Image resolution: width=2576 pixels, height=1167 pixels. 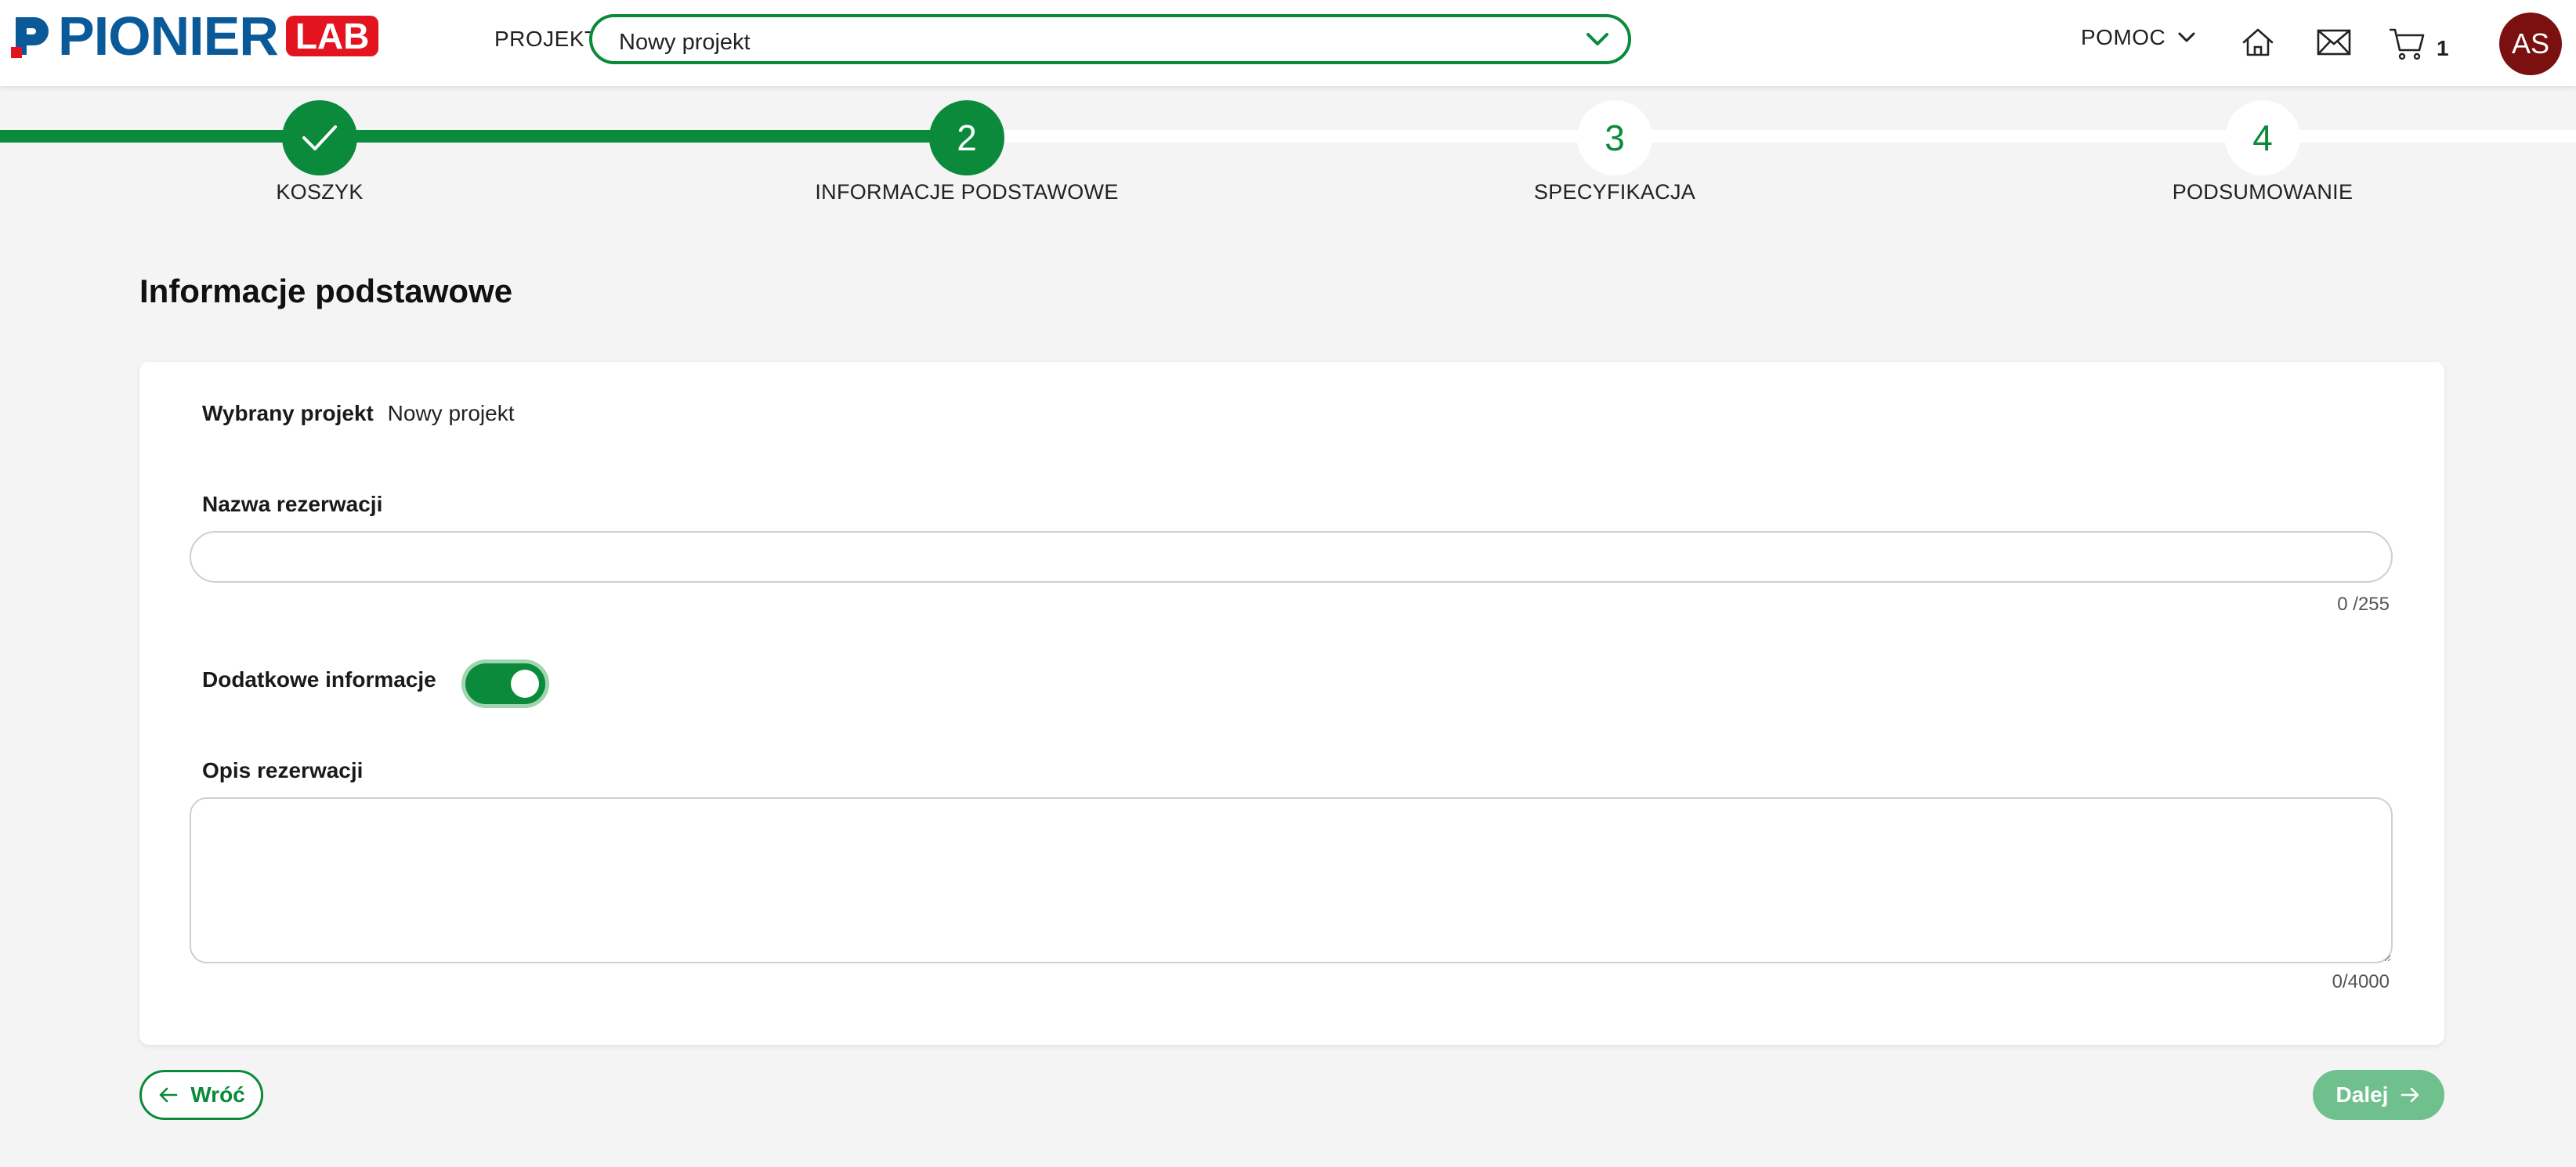 What do you see at coordinates (292, 504) in the screenshot?
I see `reservation-name-label: Nazwa rezerwacji` at bounding box center [292, 504].